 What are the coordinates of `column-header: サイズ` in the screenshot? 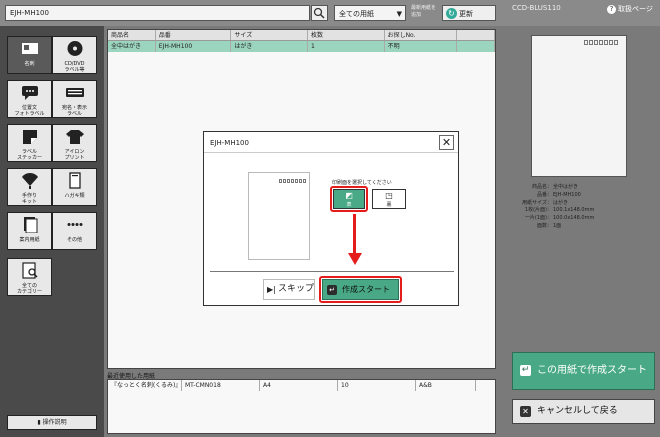 It's located at (269, 35).